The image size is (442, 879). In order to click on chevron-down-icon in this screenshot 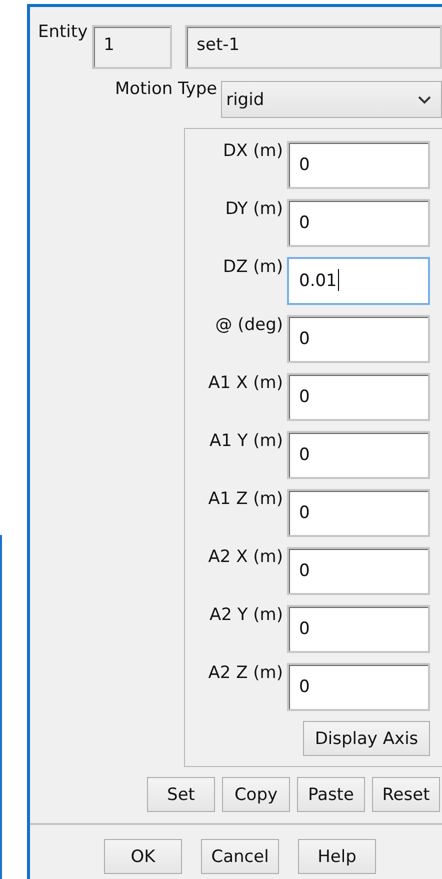, I will do `click(424, 100)`.